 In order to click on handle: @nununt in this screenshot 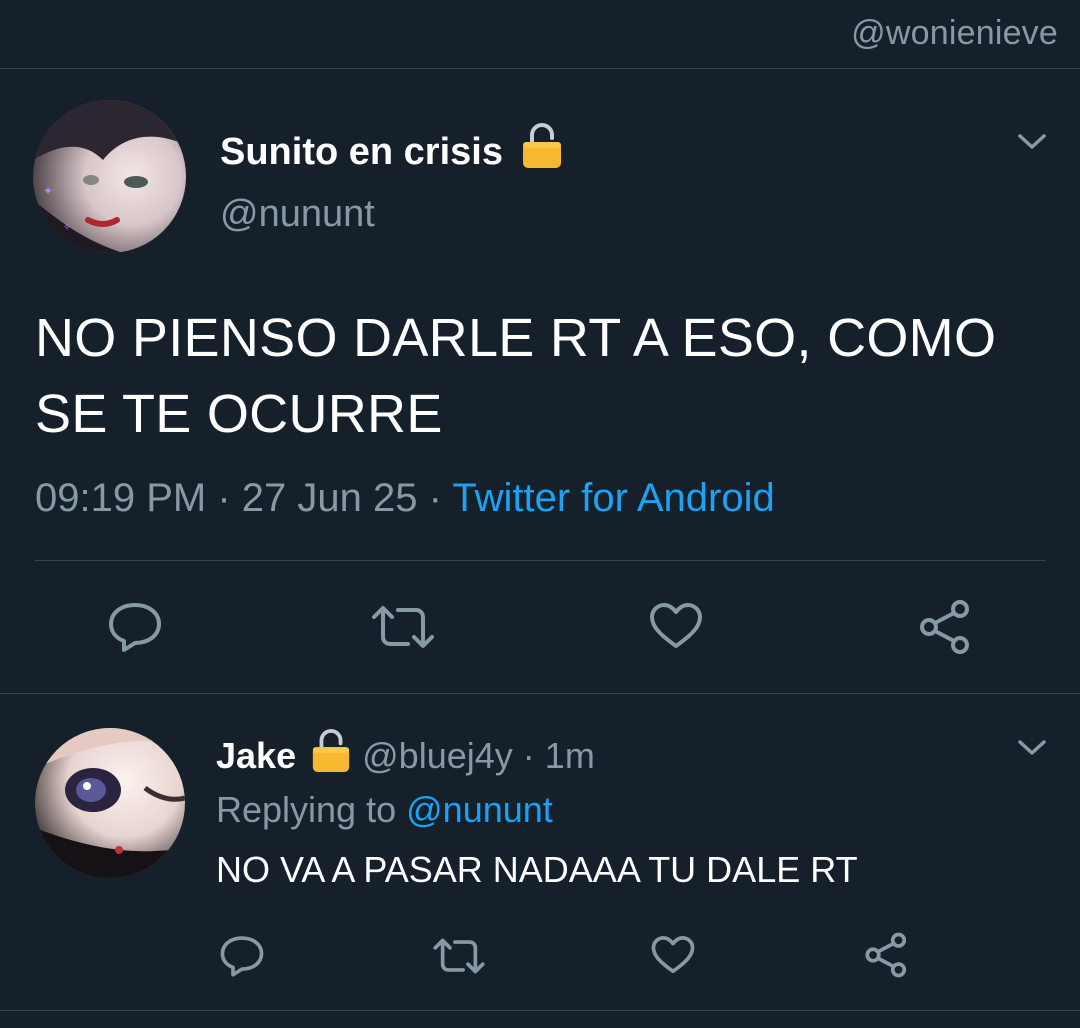, I will do `click(297, 214)`.